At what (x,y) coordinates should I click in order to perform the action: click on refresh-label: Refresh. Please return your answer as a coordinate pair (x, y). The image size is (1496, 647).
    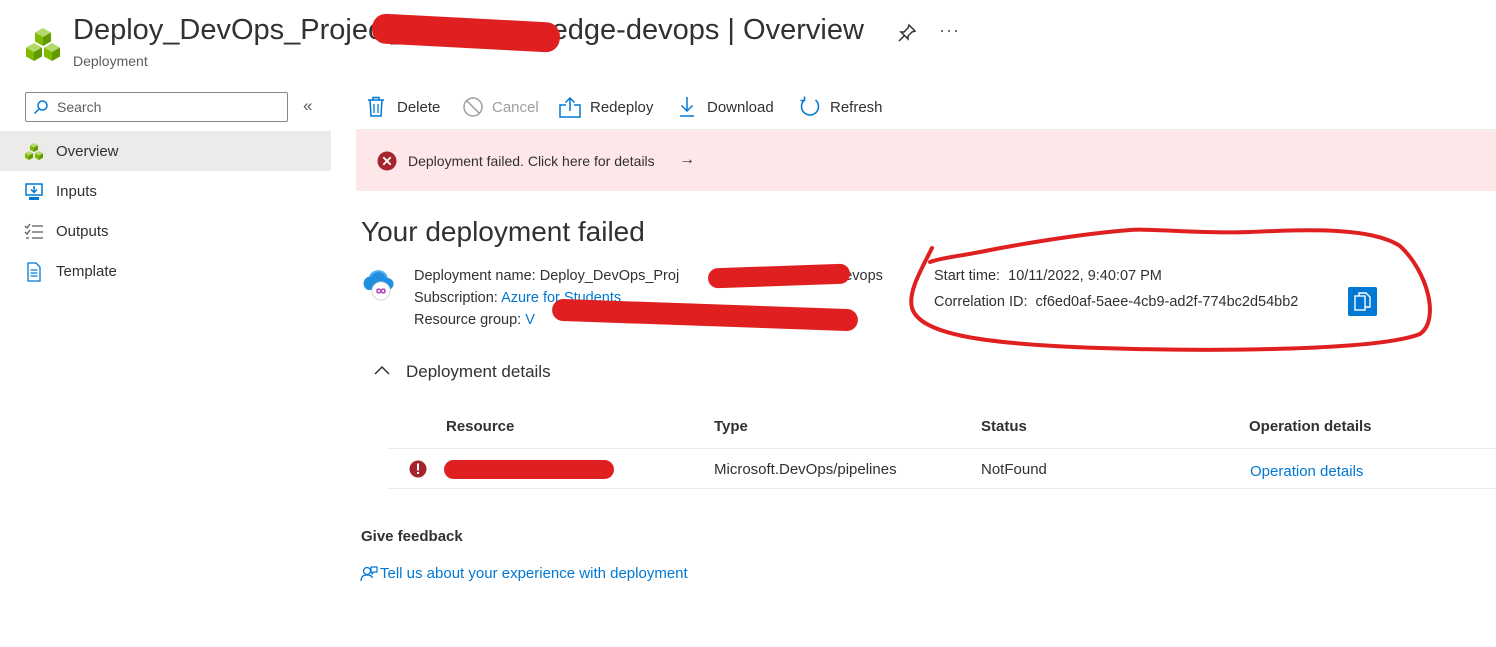
    Looking at the image, I should click on (856, 107).